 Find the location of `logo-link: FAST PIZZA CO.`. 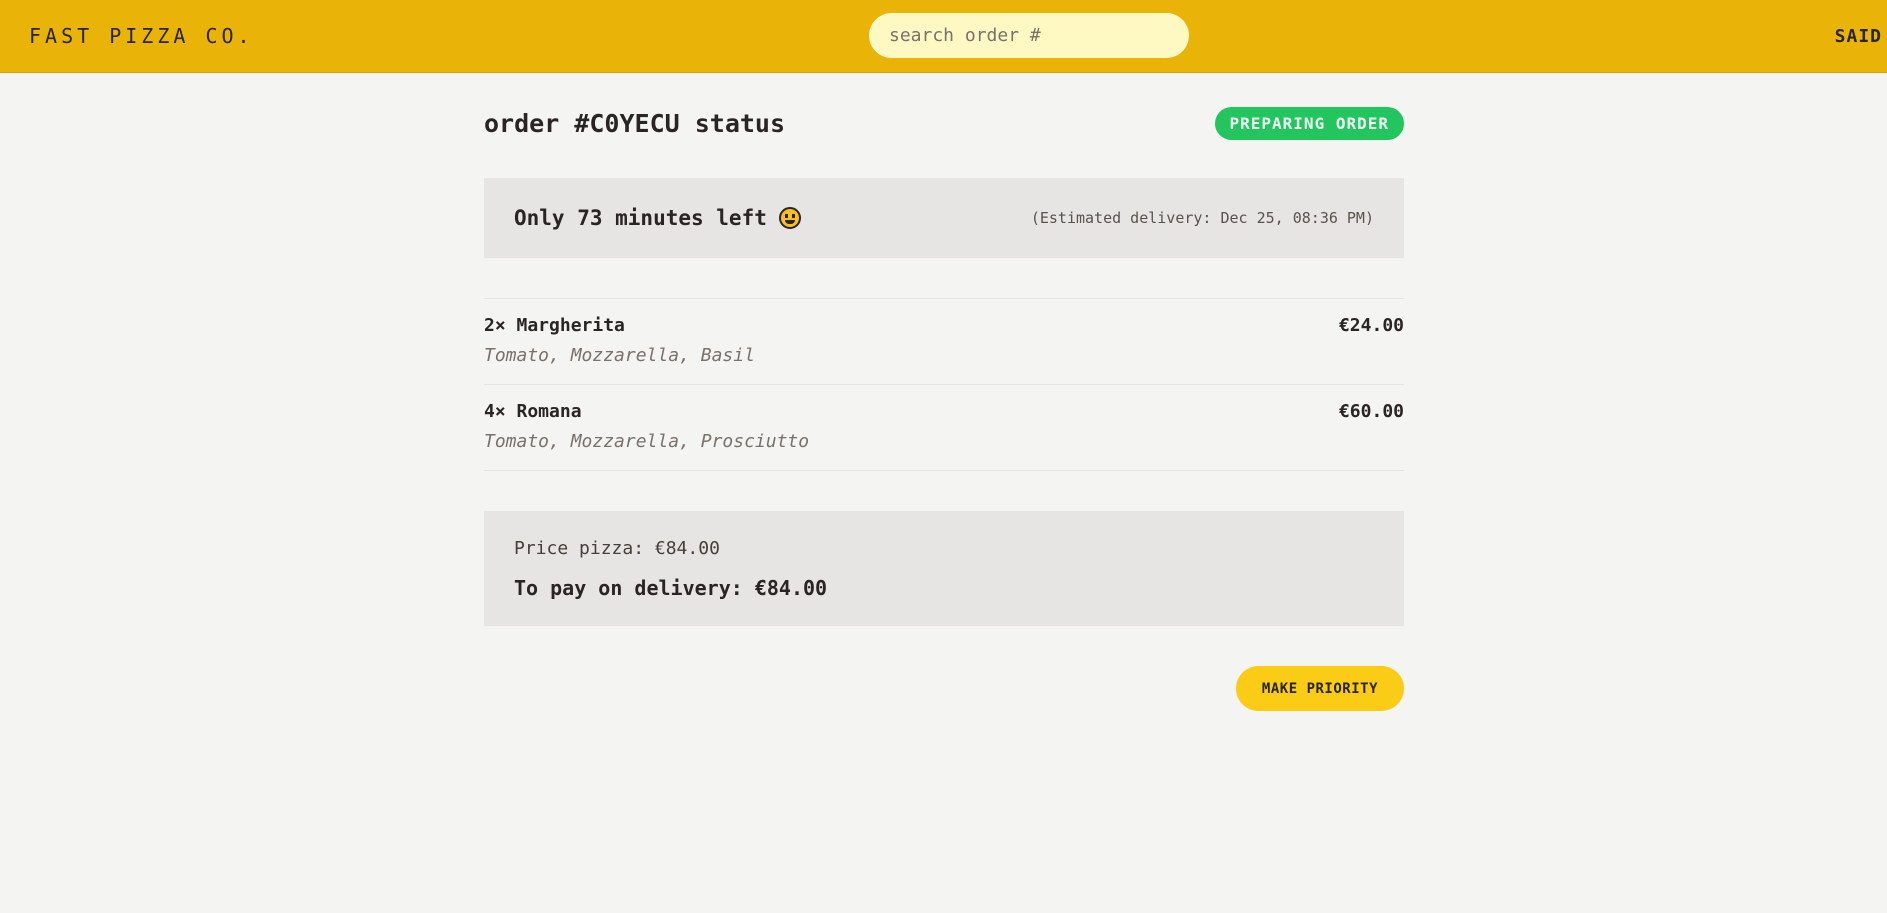

logo-link: FAST PIZZA CO. is located at coordinates (141, 36).